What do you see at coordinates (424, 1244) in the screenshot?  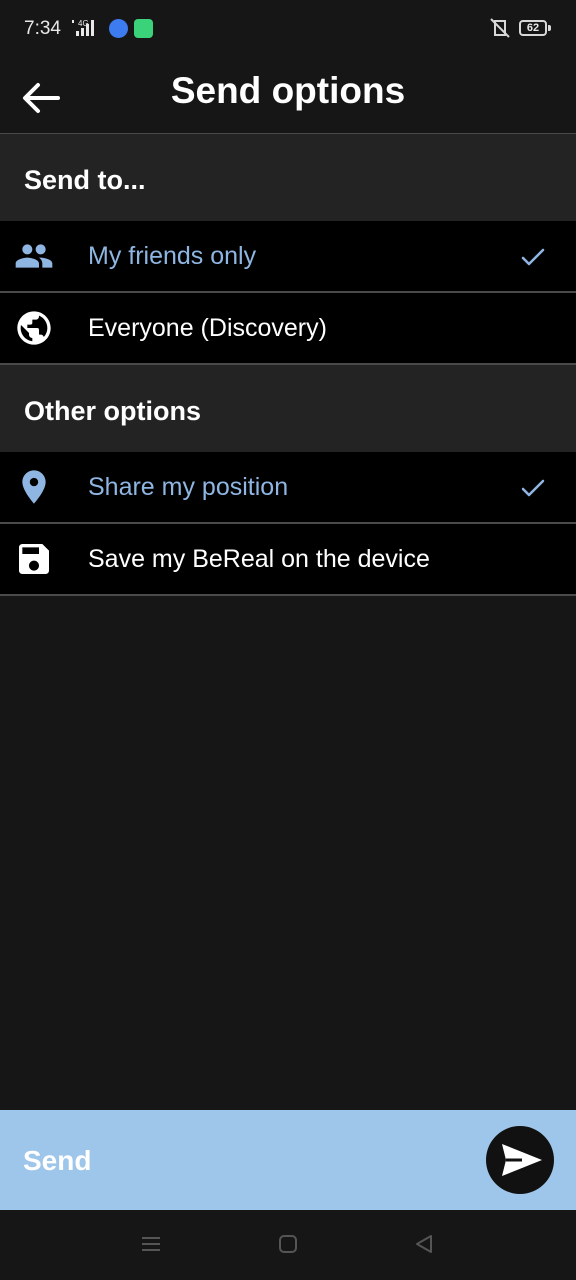 I see `back-triangle-icon` at bounding box center [424, 1244].